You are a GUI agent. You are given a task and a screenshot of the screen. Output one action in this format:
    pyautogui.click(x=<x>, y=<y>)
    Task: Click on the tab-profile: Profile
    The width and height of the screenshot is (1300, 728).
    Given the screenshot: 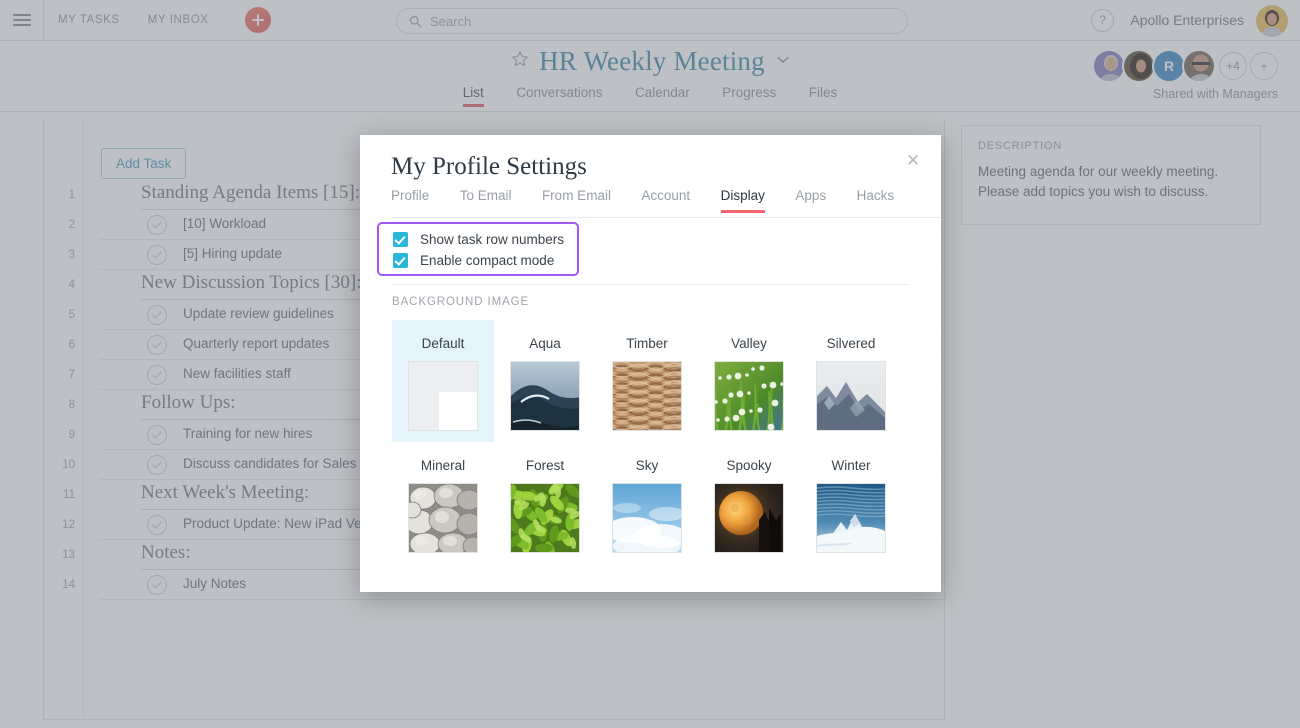 What is the action you would take?
    pyautogui.click(x=416, y=200)
    